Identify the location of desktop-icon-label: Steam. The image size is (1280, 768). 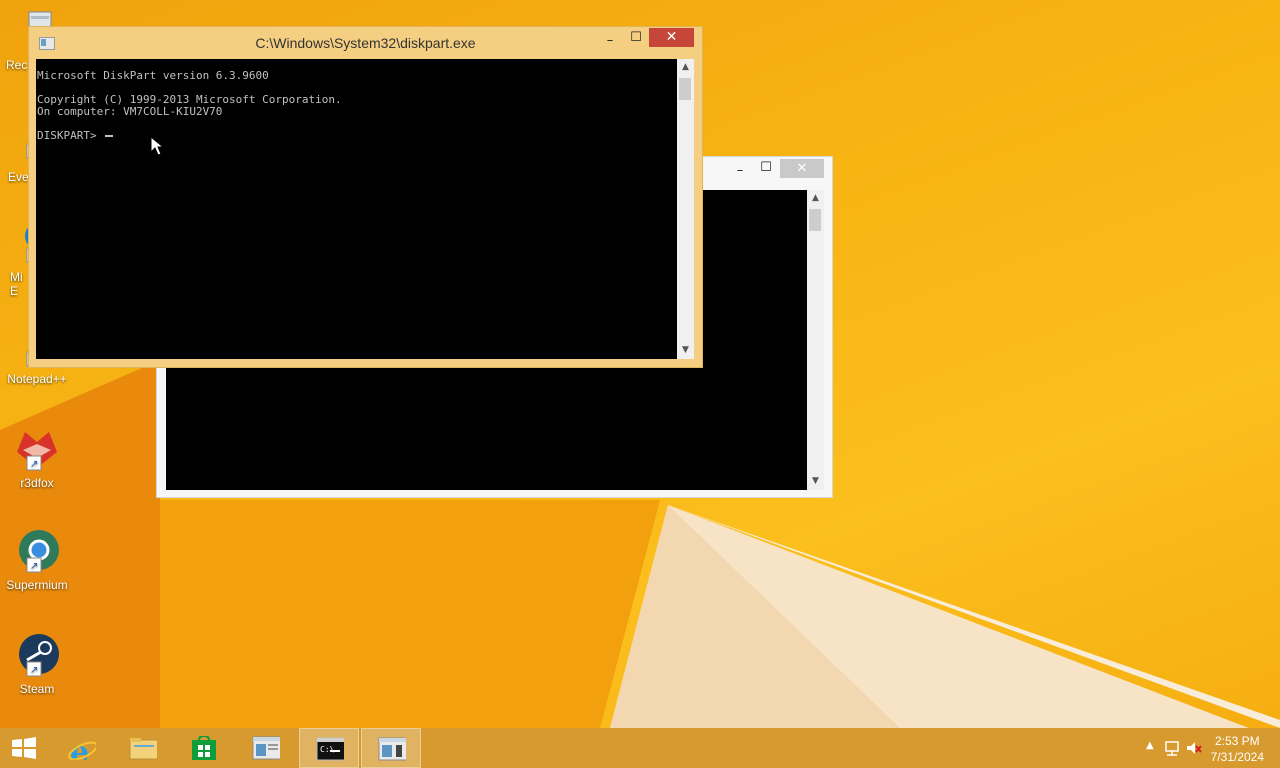
(37, 689).